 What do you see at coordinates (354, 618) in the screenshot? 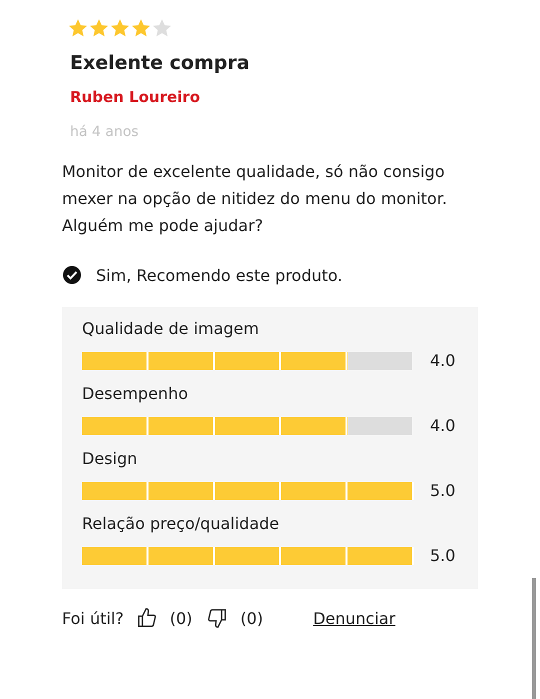
I see `report-link: Denunciar` at bounding box center [354, 618].